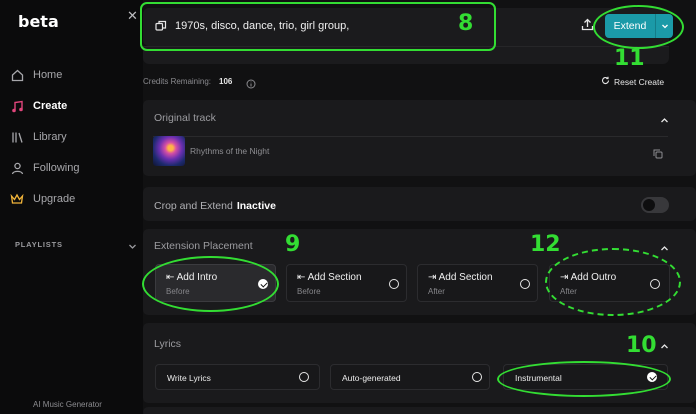  I want to click on close-icon: ✕, so click(132, 16).